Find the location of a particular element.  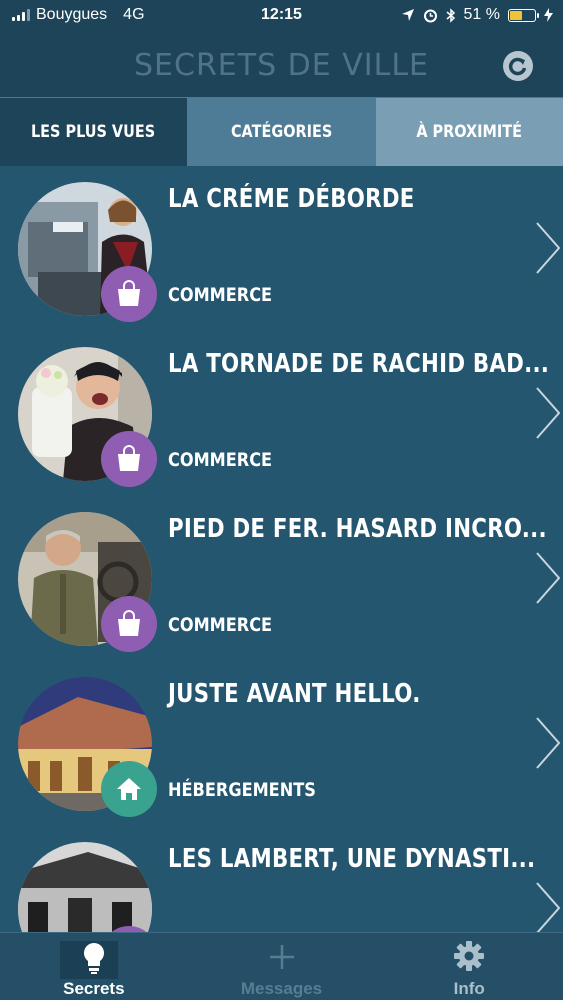

tabbar-info: Info is located at coordinates (469, 966).